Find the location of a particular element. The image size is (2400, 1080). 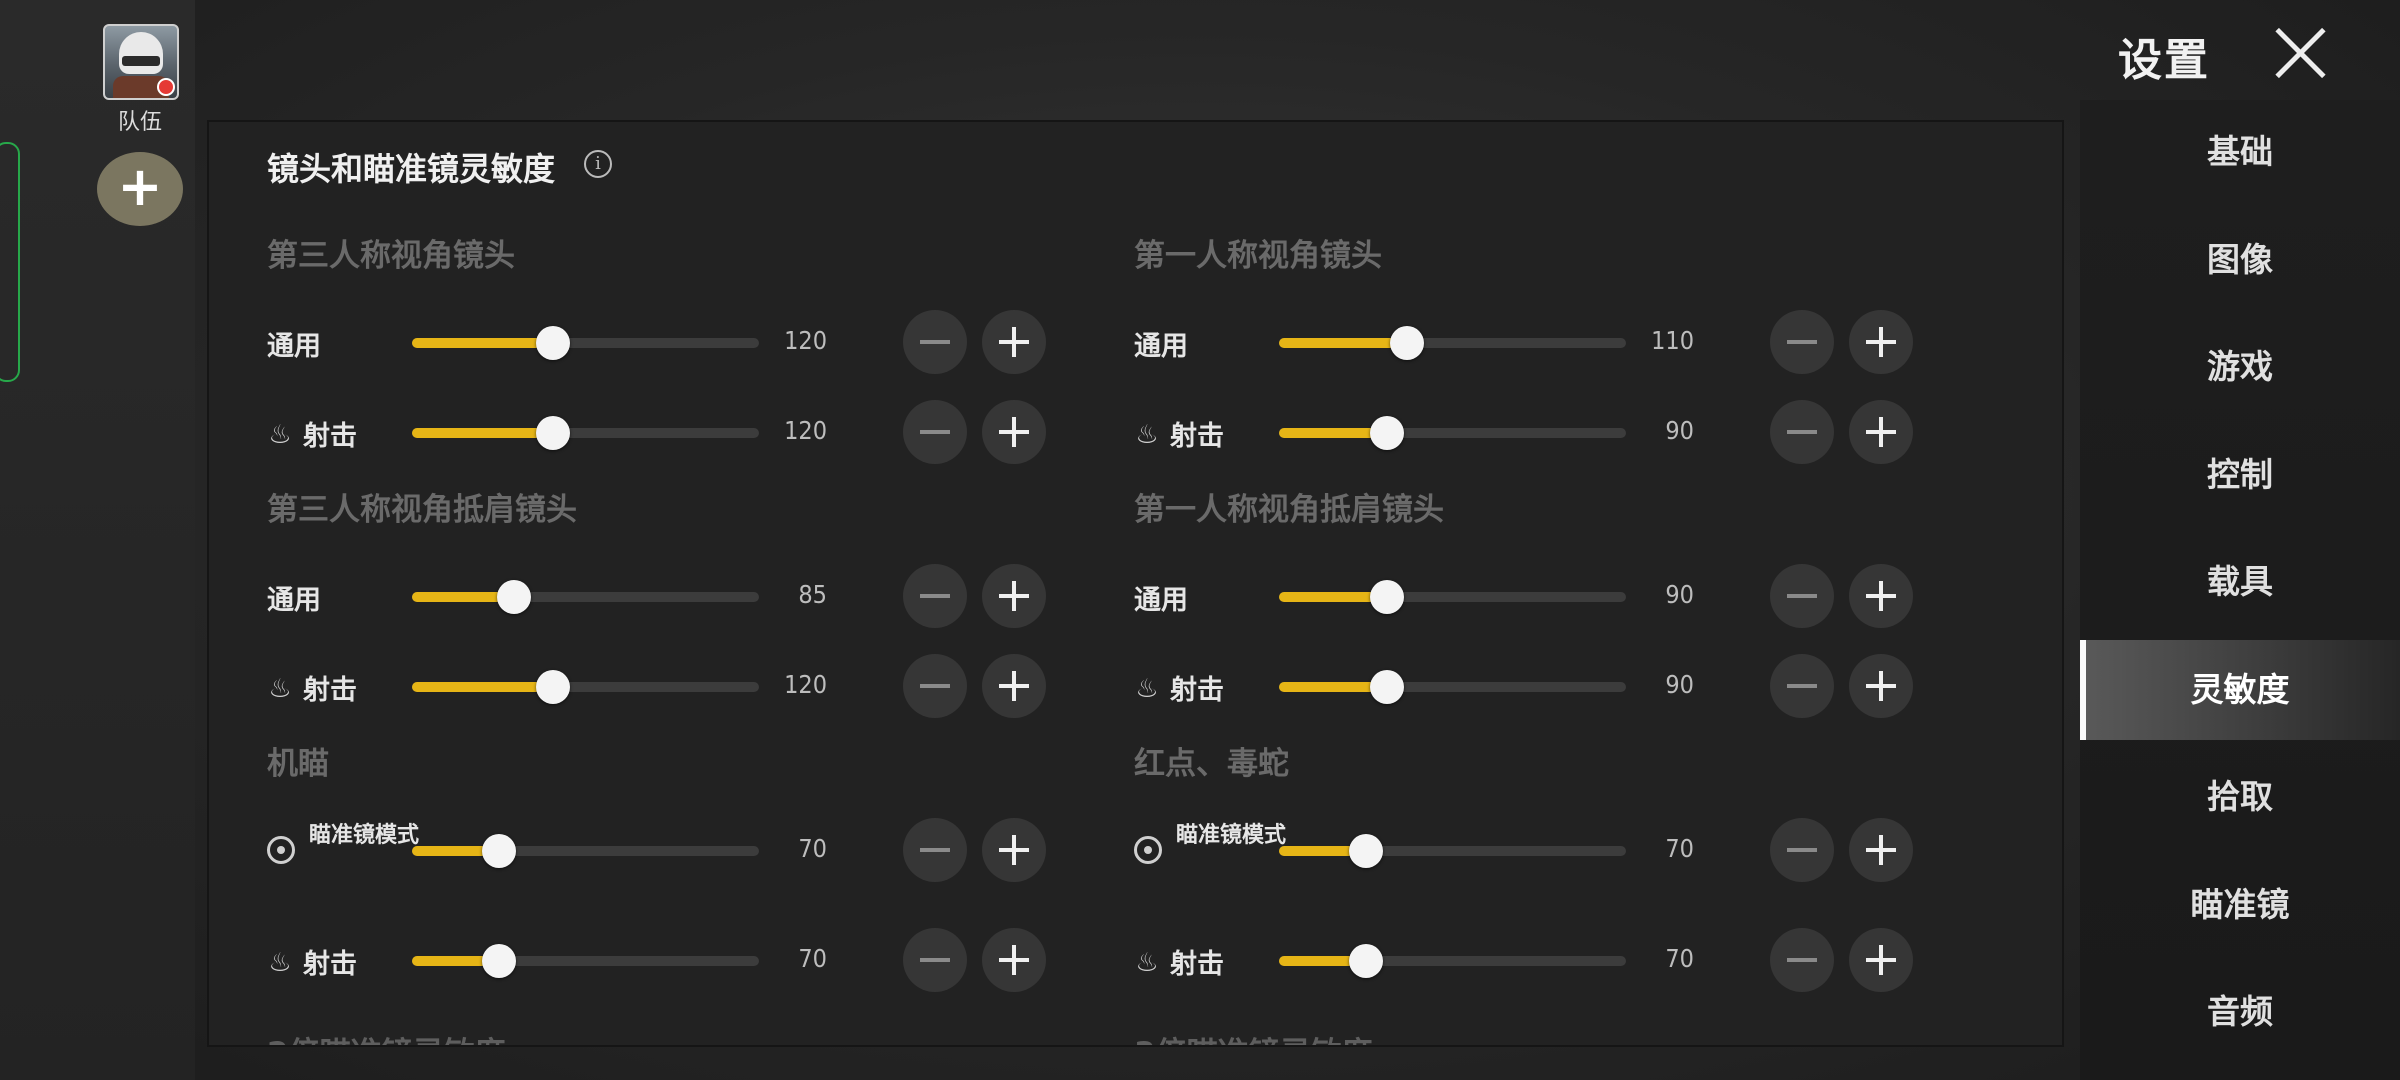

settings-sidebar: 基础 图像 游戏 控制 载具 灵敏度 拾取 瞄准镜 音频 is located at coordinates (2240, 590).